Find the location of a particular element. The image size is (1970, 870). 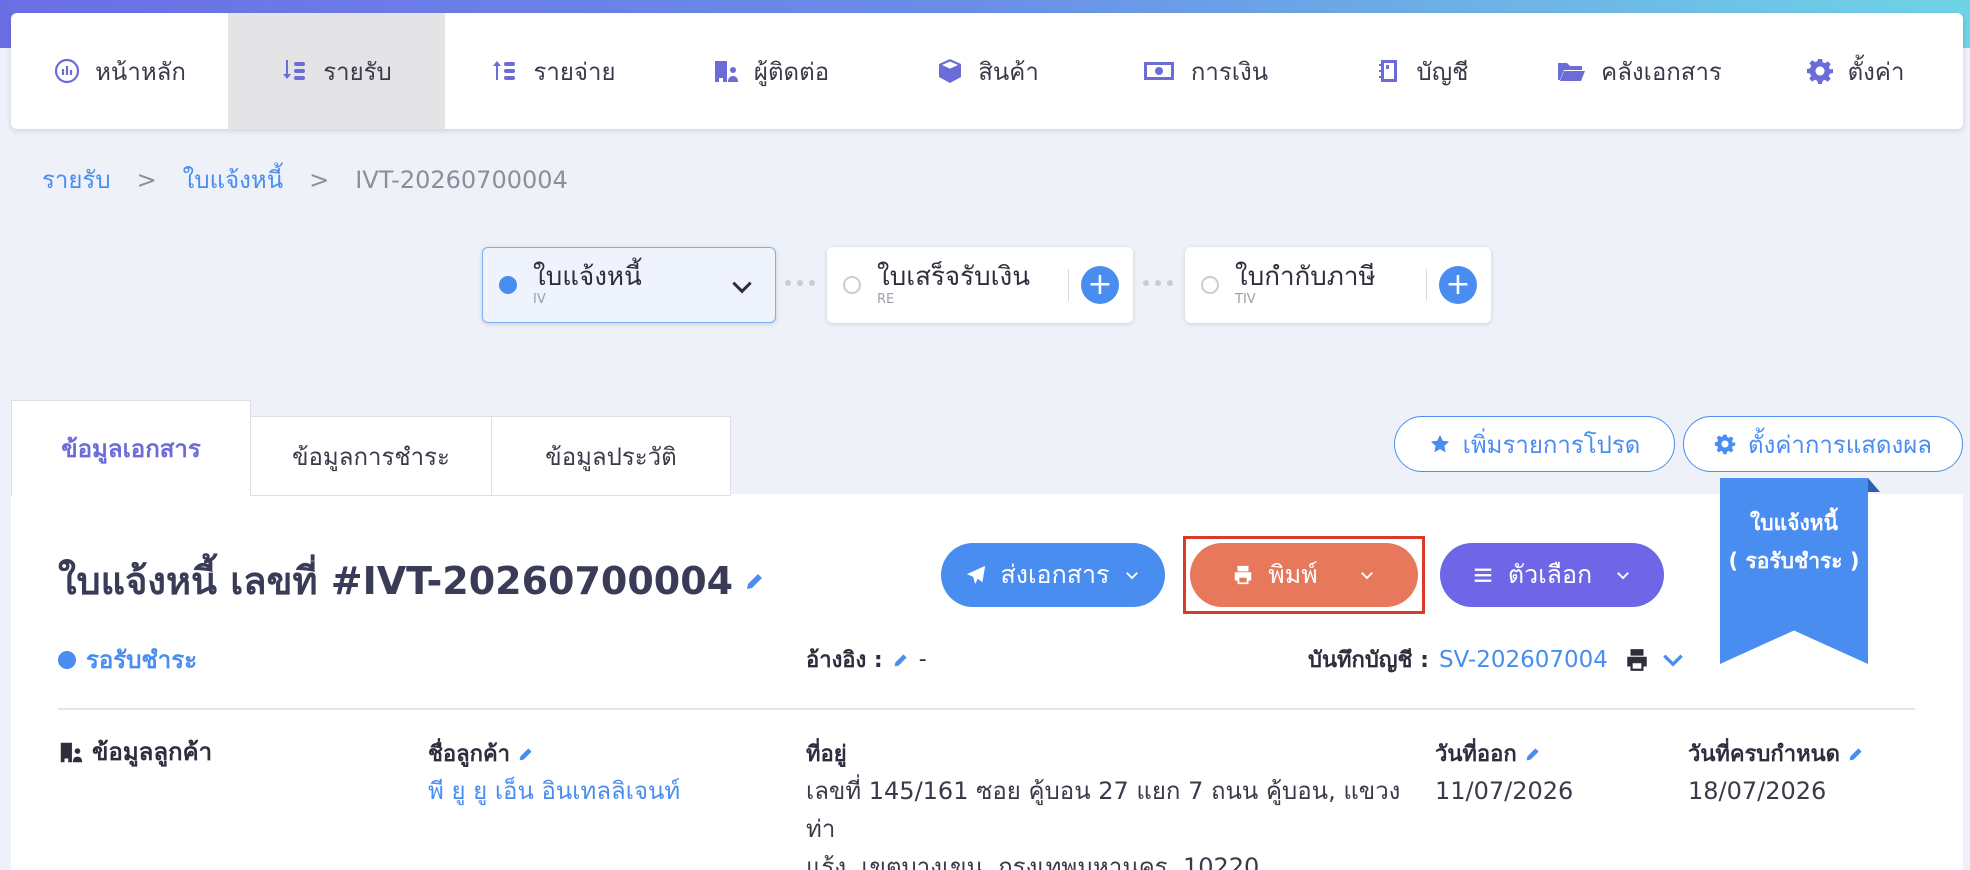

reference-field: อ้างอิง : - is located at coordinates (866, 659).